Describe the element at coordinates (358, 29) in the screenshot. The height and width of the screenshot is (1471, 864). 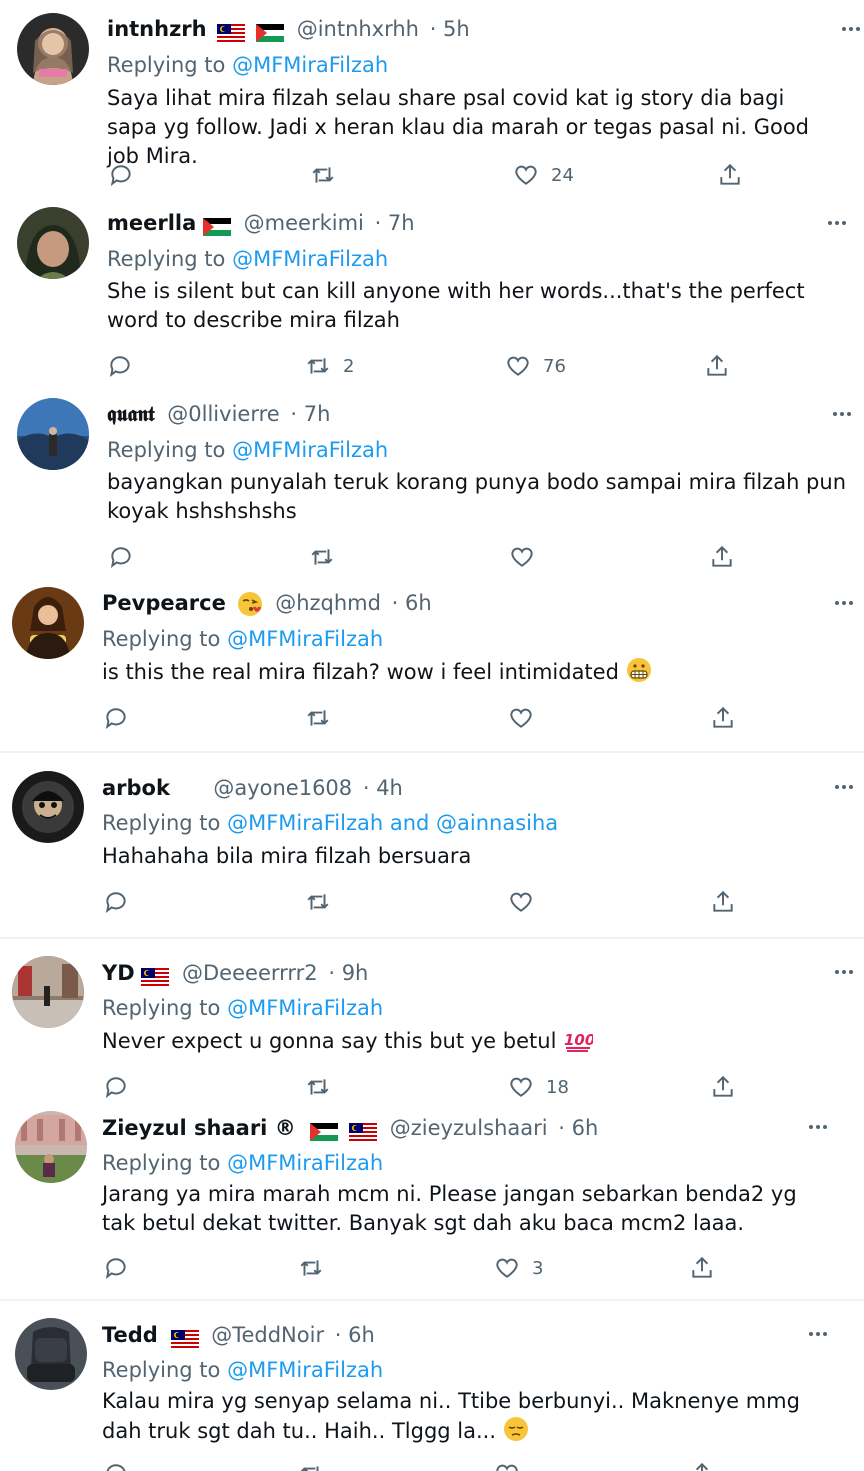
I see `user-handle: @intnhxrhh` at that location.